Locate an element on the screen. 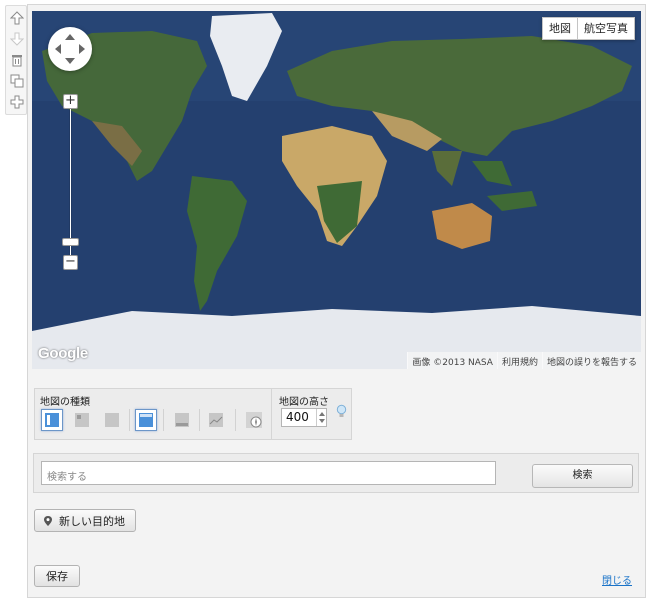  zoom-slider-handle is located at coordinates (70, 242).